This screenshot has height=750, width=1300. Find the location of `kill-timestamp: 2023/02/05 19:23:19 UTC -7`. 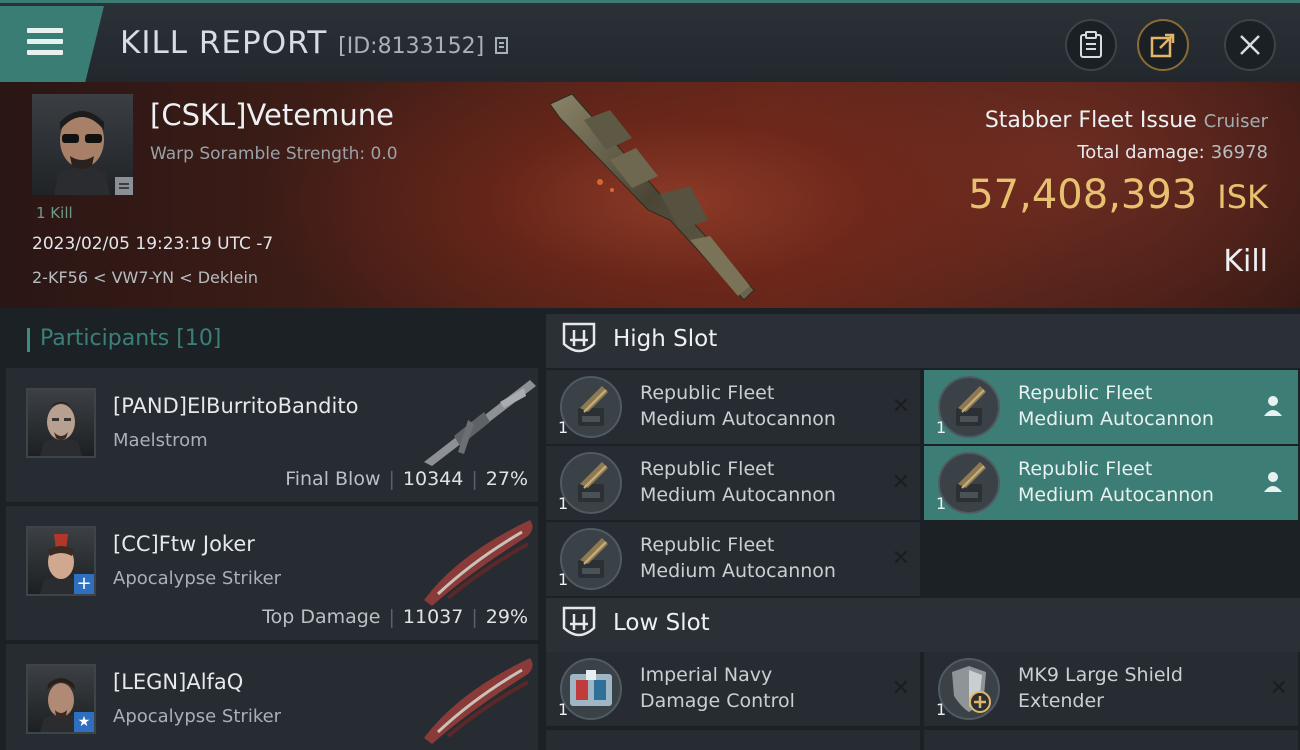

kill-timestamp: 2023/02/05 19:23:19 UTC -7 is located at coordinates (153, 244).